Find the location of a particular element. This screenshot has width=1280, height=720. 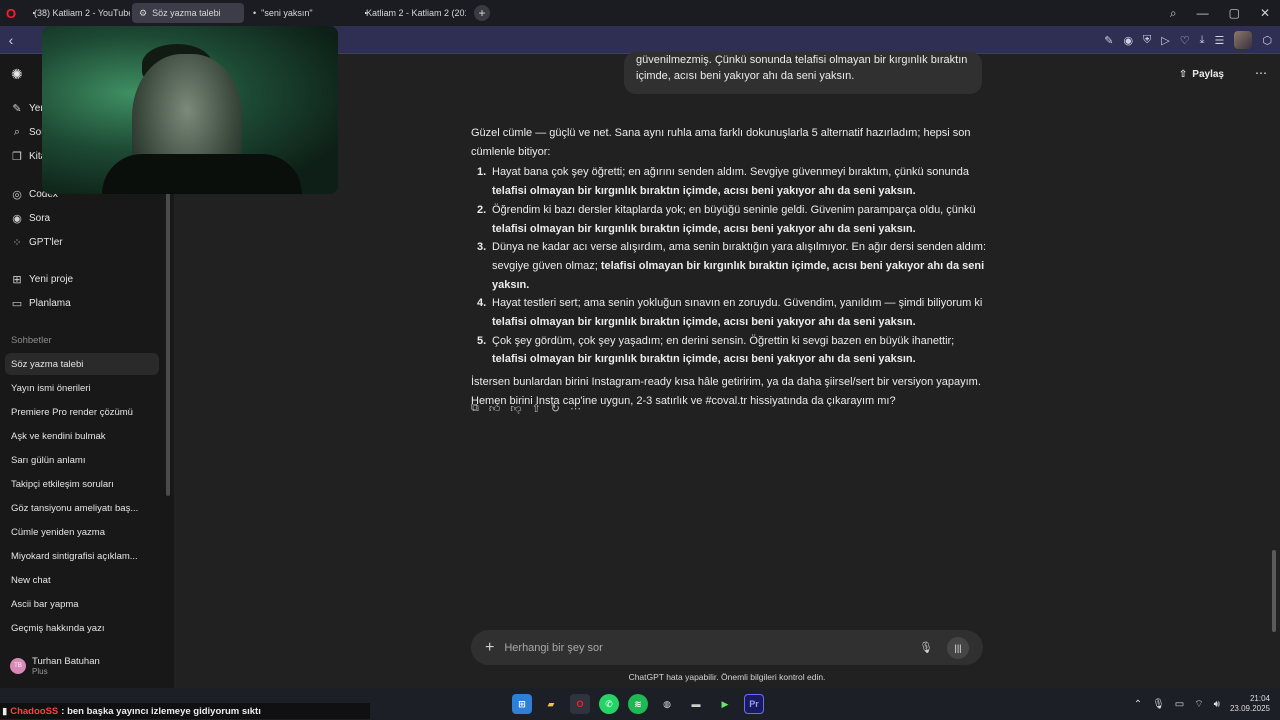

folder-plus-icon: ⊞ is located at coordinates (17, 280).